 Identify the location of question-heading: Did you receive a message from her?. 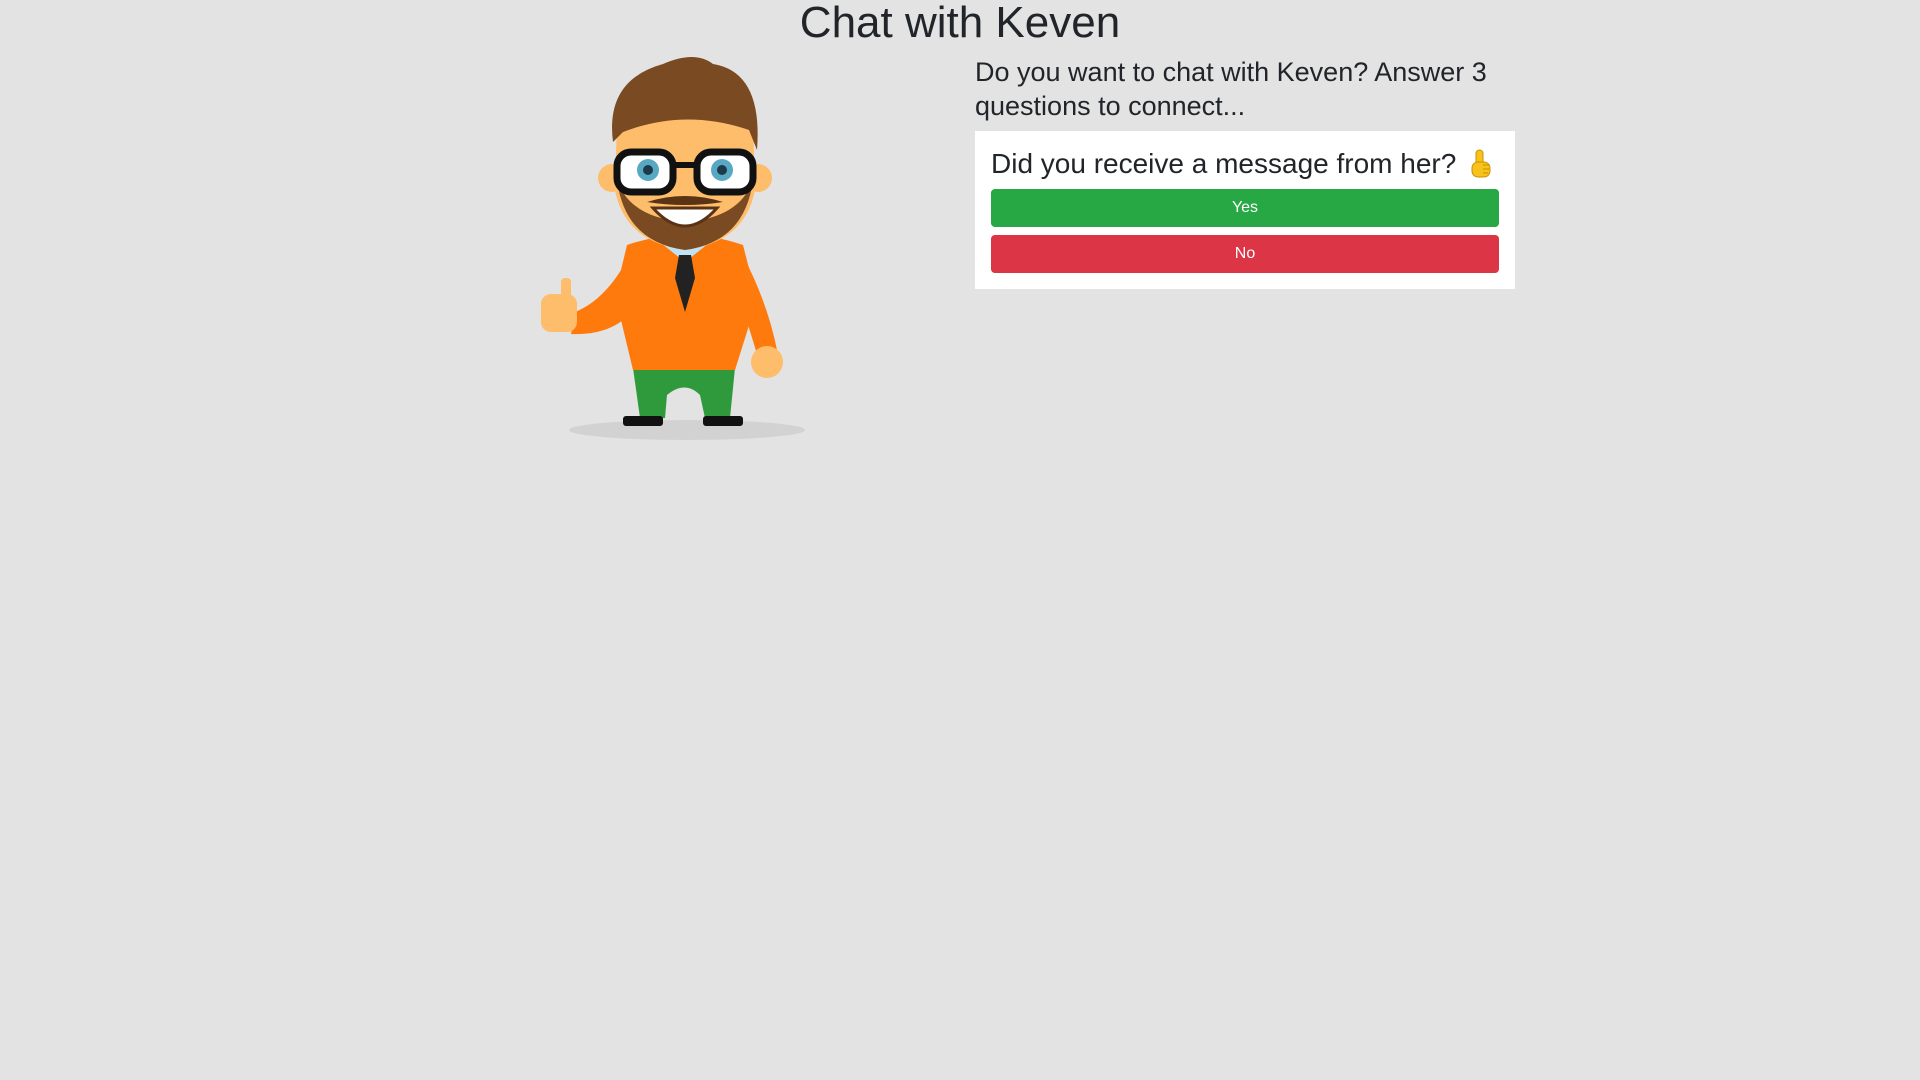
(1245, 164).